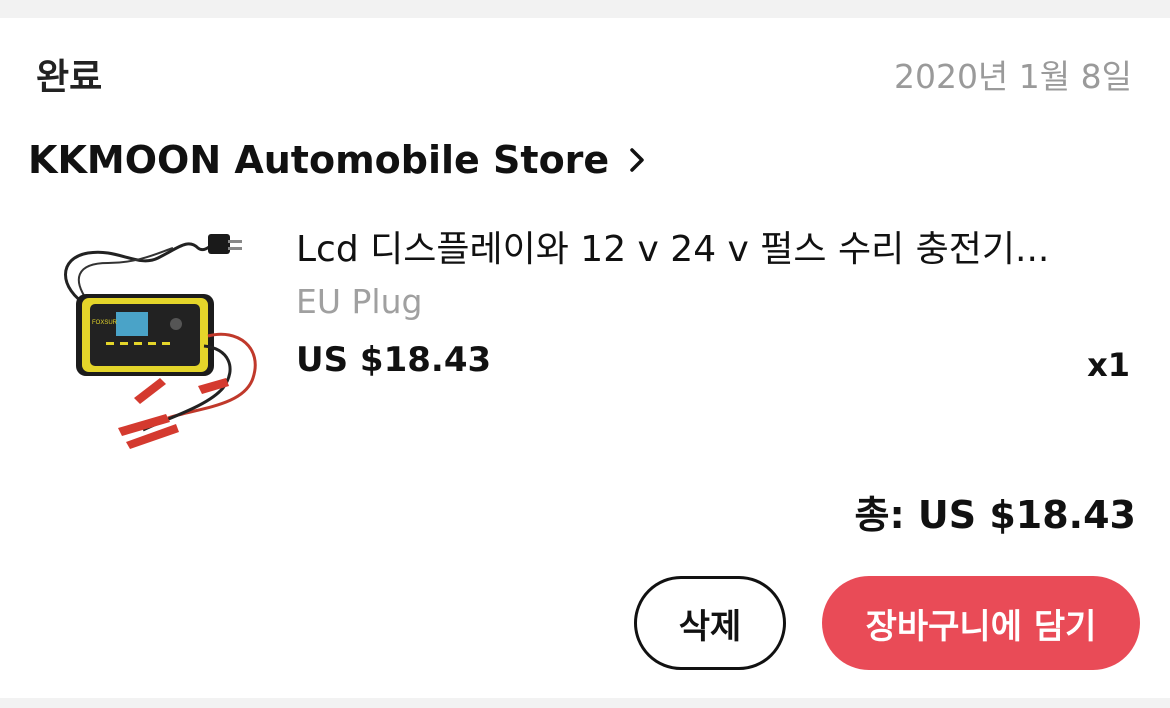 This screenshot has width=1170, height=708. What do you see at coordinates (105, 323) in the screenshot?
I see `product-brand-text: FOXSUR` at bounding box center [105, 323].